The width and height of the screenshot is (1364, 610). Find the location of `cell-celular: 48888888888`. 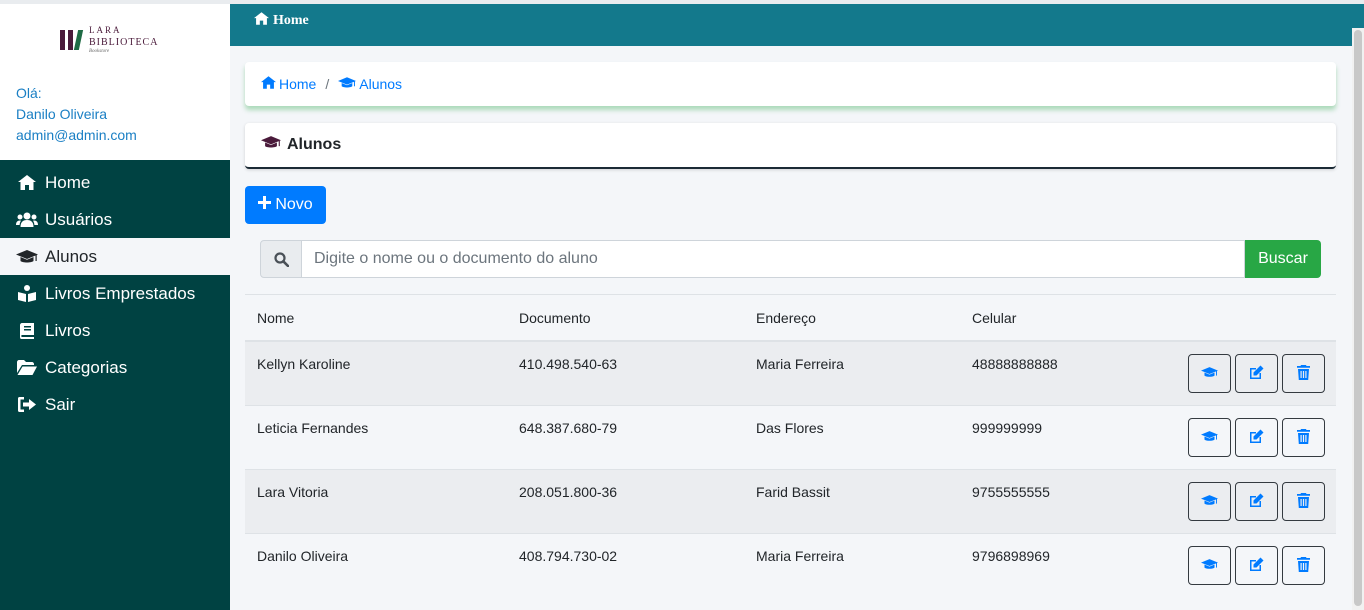

cell-celular: 48888888888 is located at coordinates (1015, 364).